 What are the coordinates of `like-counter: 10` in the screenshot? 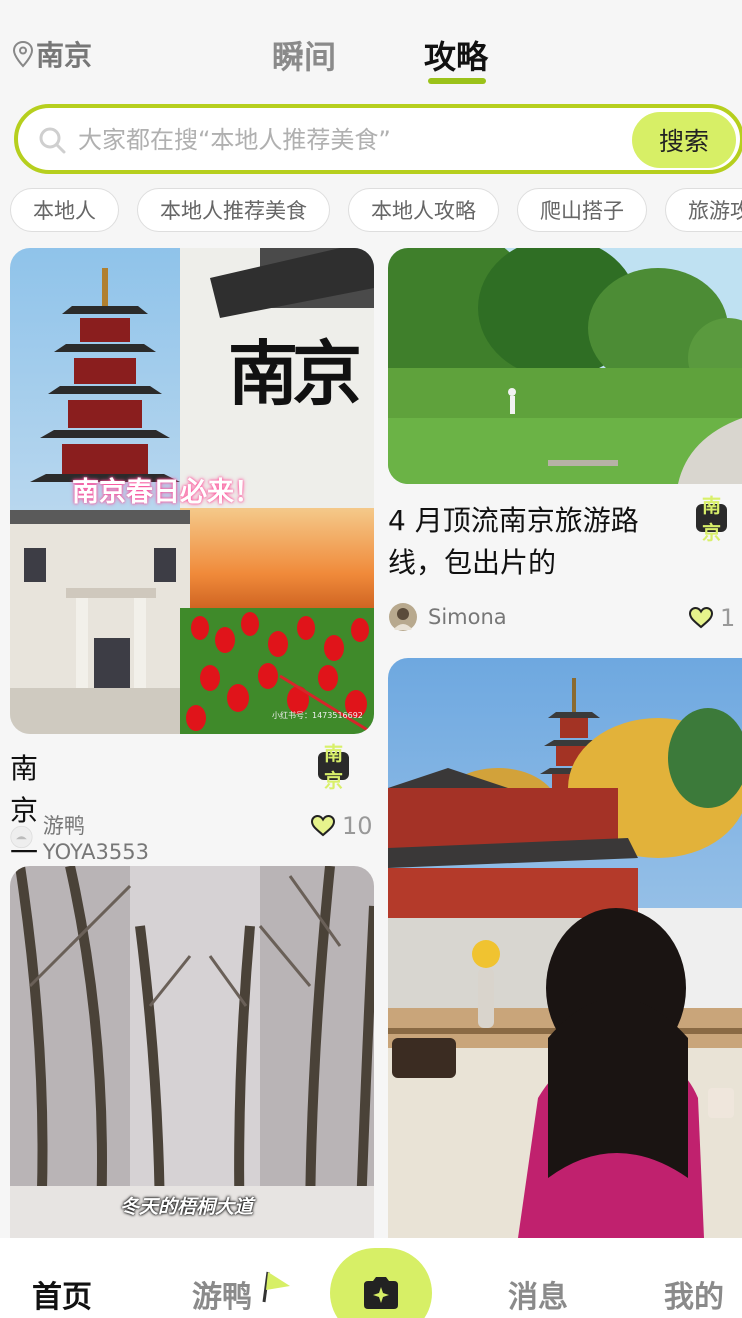 It's located at (341, 826).